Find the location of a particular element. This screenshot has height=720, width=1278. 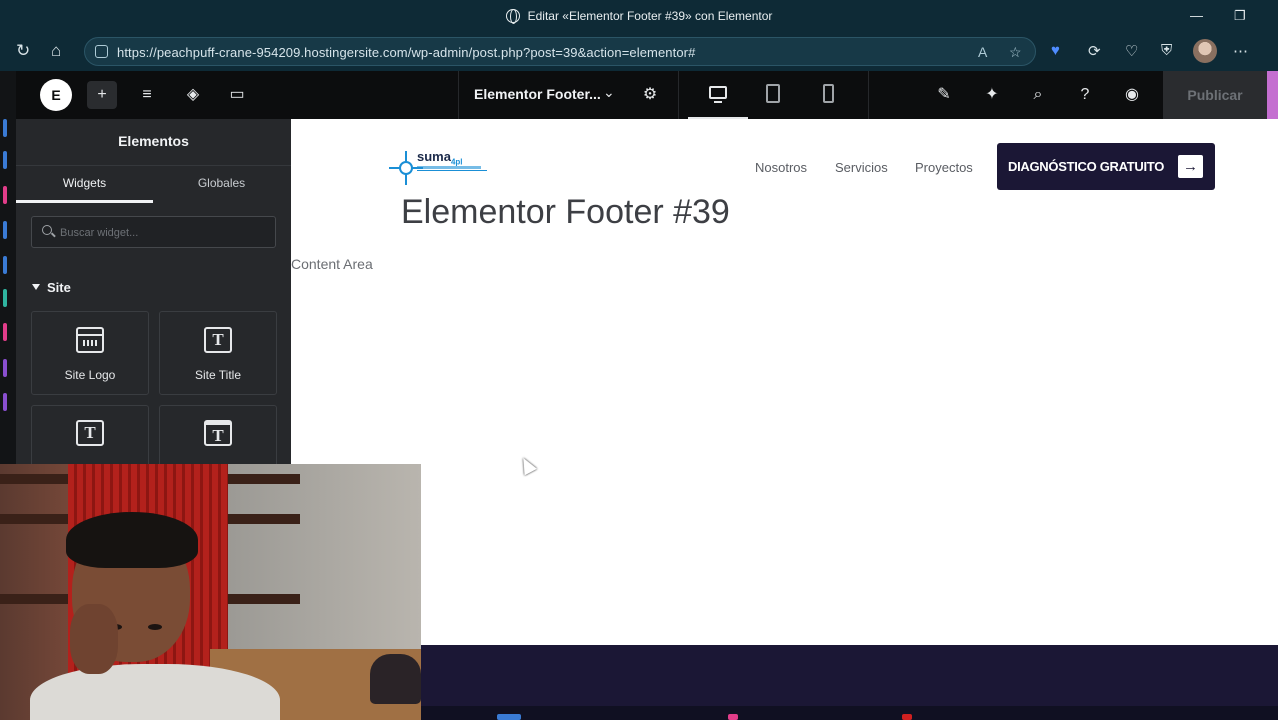

caret-down-icon is located at coordinates (36, 287).